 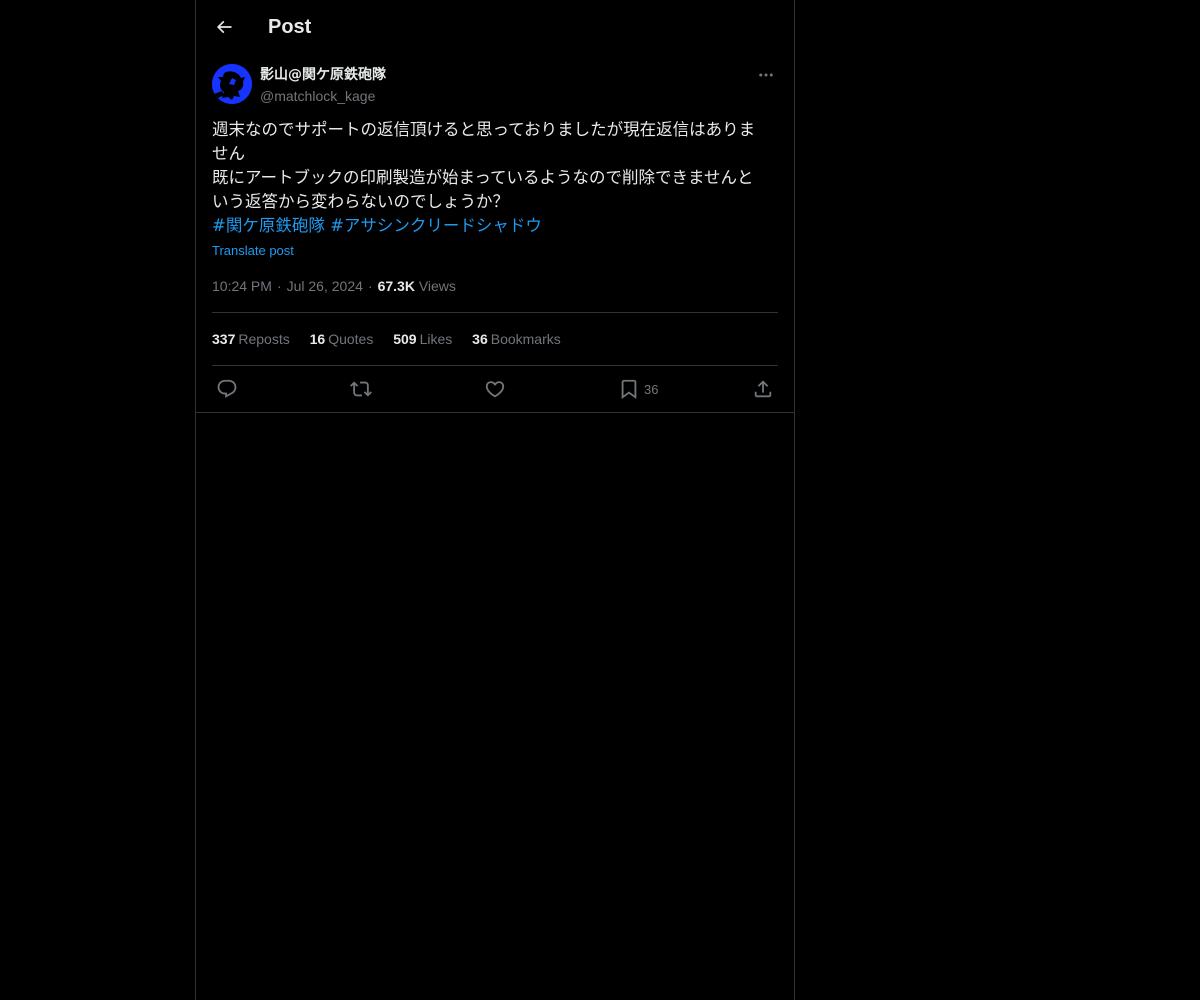 What do you see at coordinates (317, 96) in the screenshot?
I see `user-handle: @matchlock_kage` at bounding box center [317, 96].